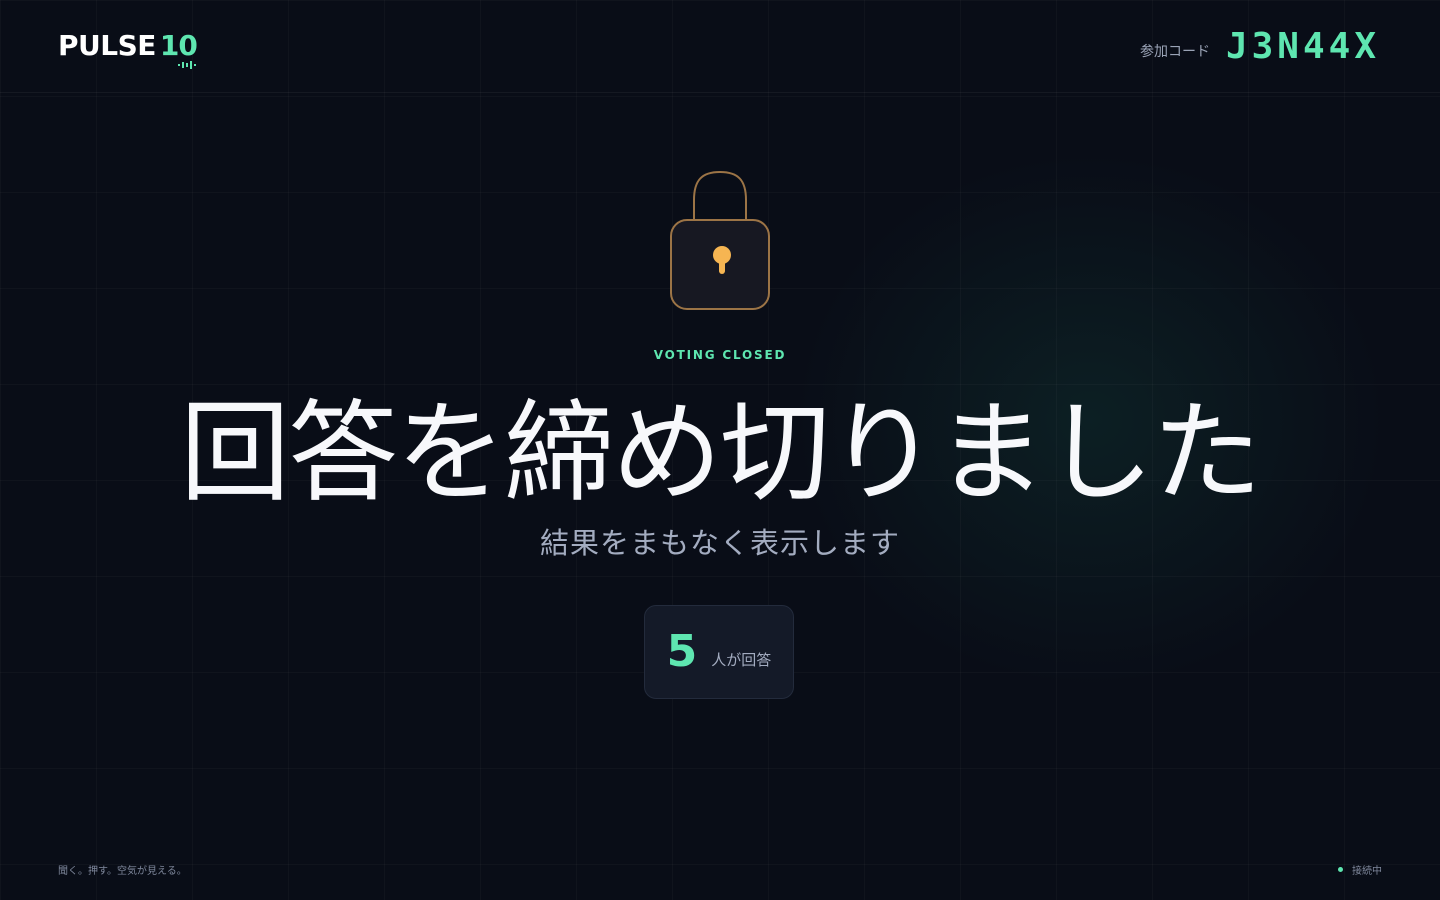  I want to click on connection-status: 接続中, so click(1360, 869).